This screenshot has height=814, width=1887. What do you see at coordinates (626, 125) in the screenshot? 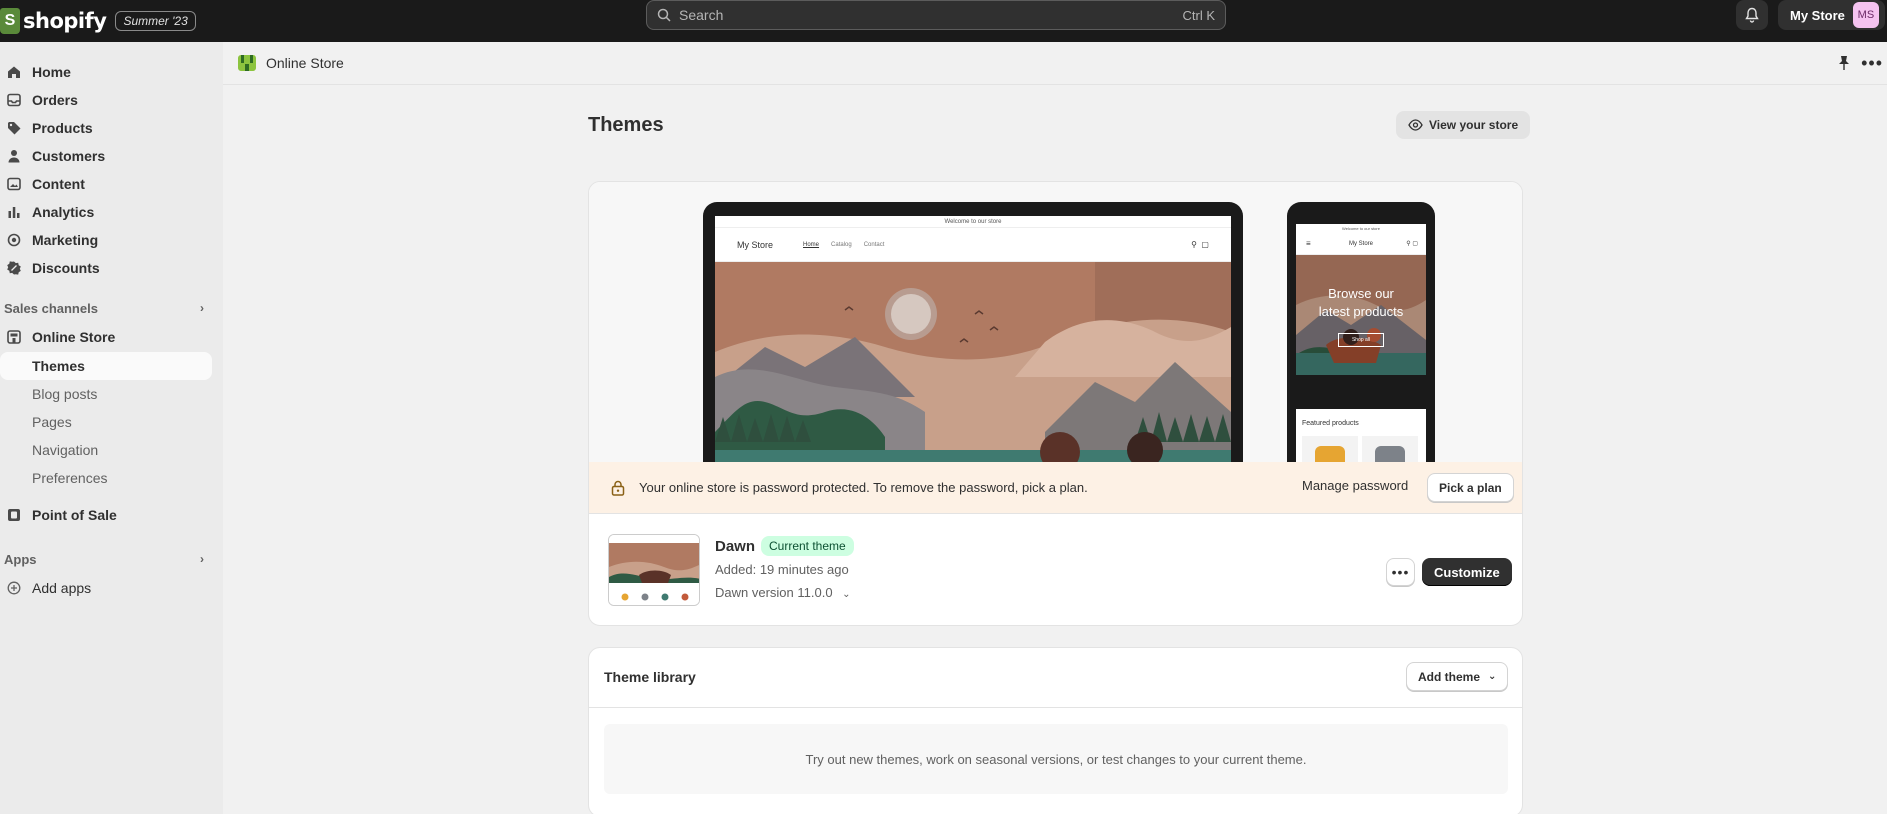
I see `page-title: Themes` at bounding box center [626, 125].